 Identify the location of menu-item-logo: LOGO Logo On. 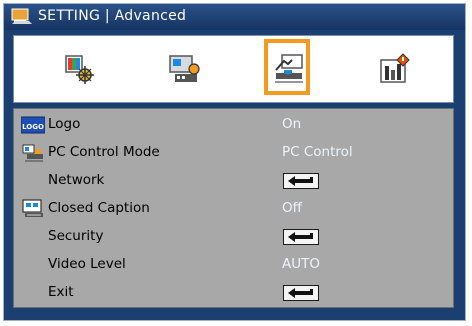
(233, 125).